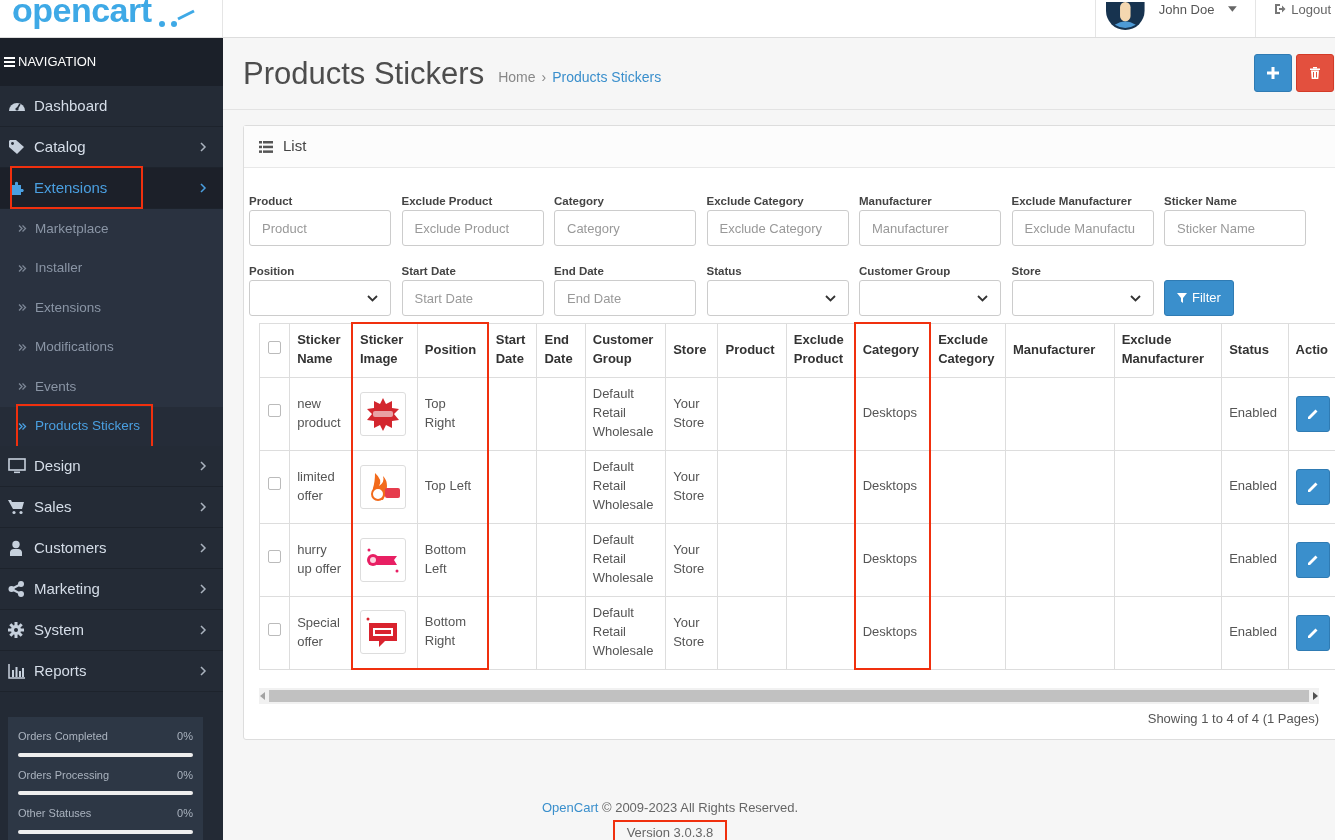  Describe the element at coordinates (579, 201) in the screenshot. I see `field-label: Category` at that location.